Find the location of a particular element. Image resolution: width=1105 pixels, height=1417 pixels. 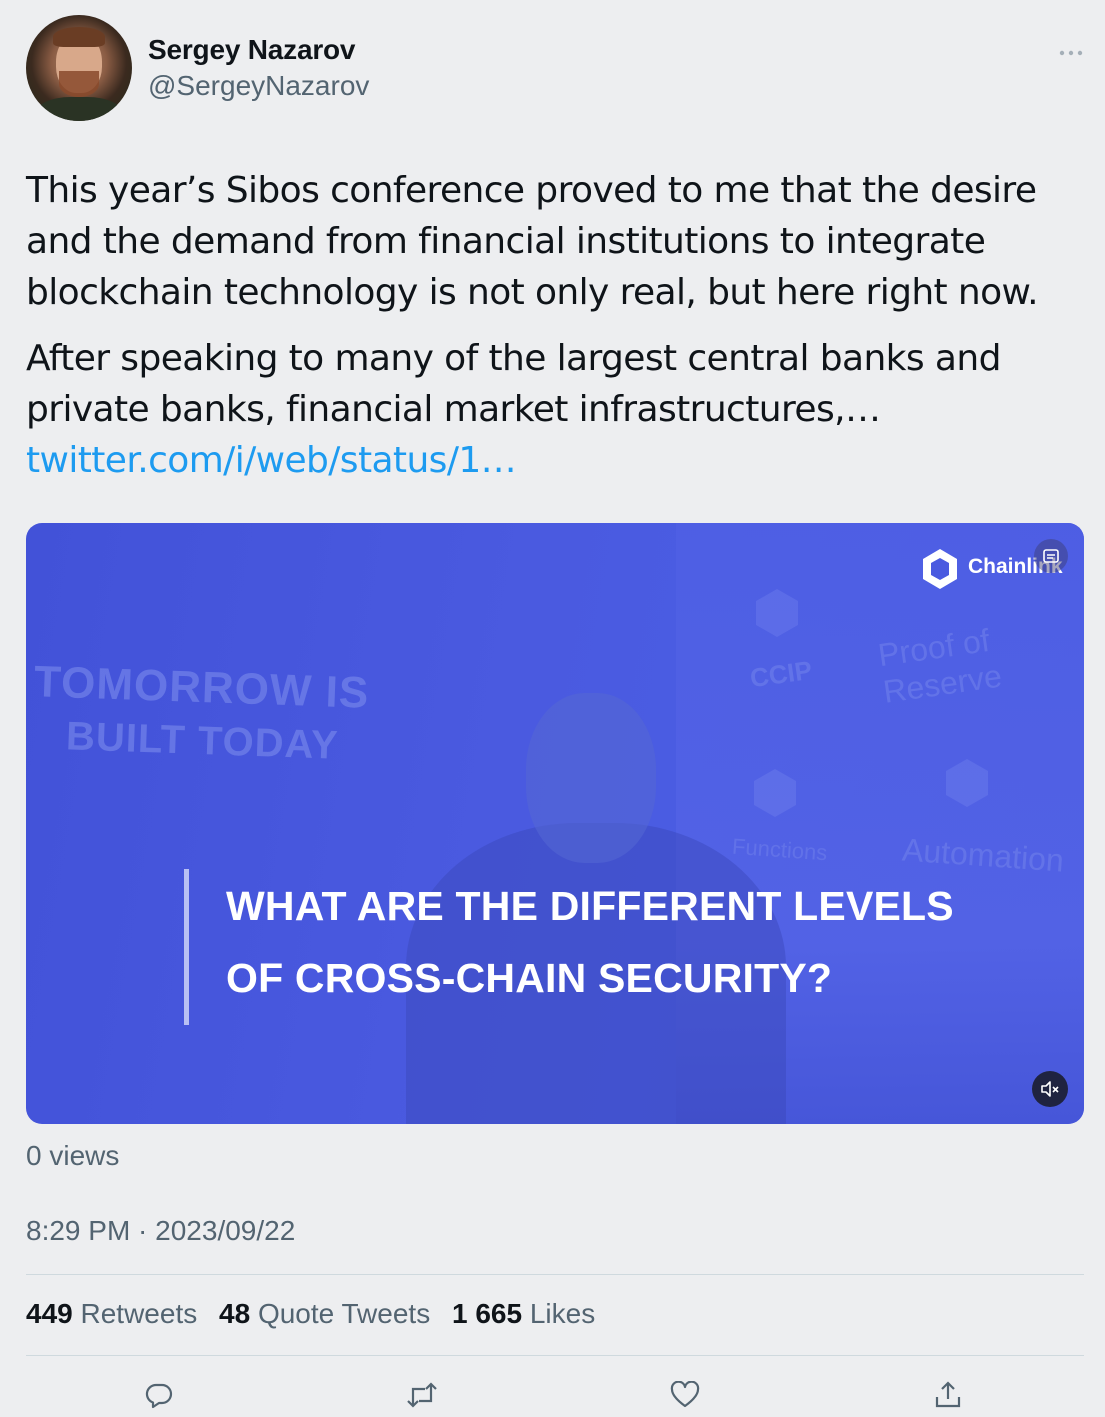

video-caption-line-2: OF CROSS-CHAIN SECURITY? is located at coordinates (529, 978).